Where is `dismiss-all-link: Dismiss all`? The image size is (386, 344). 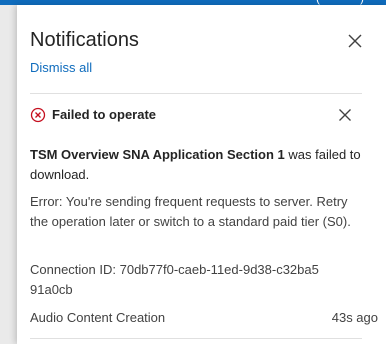
dismiss-all-link: Dismiss all is located at coordinates (61, 67).